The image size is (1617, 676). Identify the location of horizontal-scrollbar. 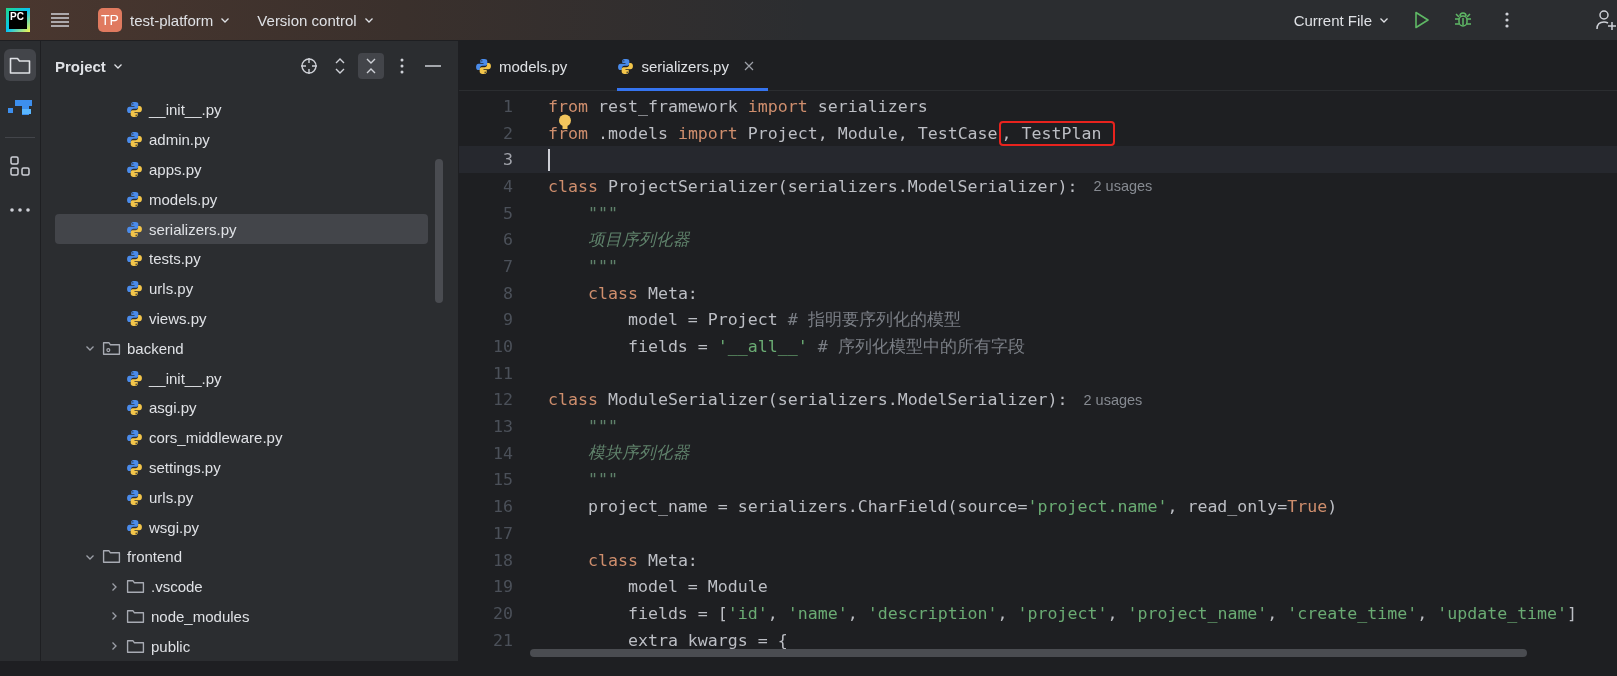
(1028, 653).